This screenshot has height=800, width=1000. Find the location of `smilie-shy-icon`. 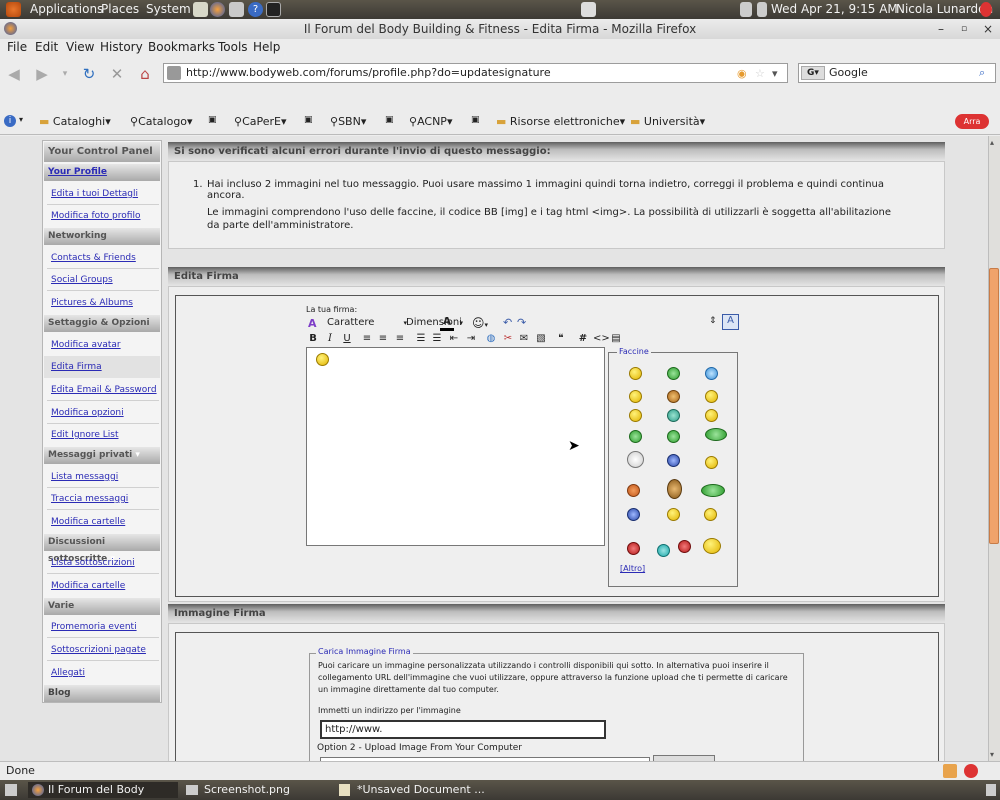

smilie-shy-icon is located at coordinates (712, 546).